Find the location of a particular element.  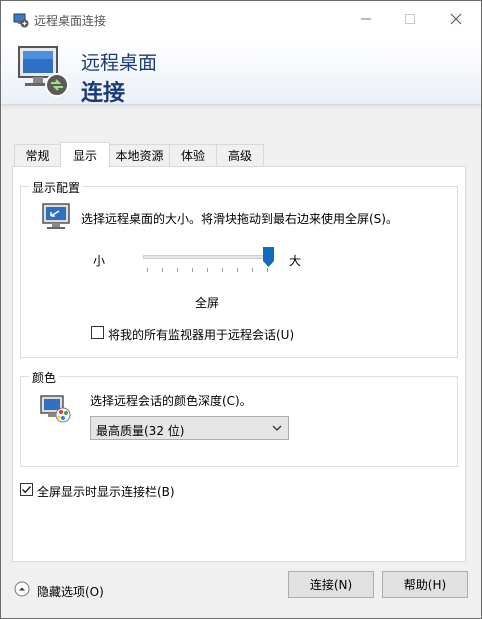

chevron-up-icon is located at coordinates (22, 589).